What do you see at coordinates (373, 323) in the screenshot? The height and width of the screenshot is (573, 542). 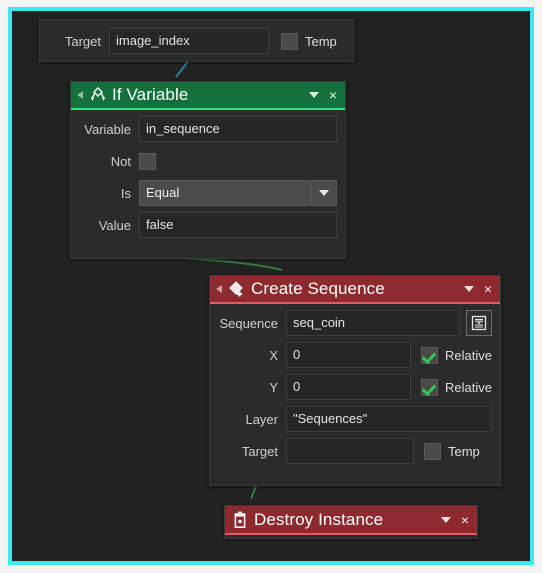 I see `sequence-input: seq_coin` at bounding box center [373, 323].